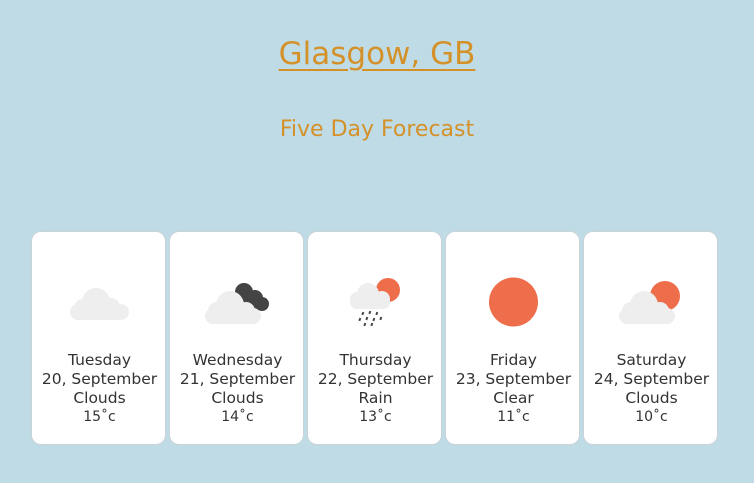  Describe the element at coordinates (651, 360) in the screenshot. I see `forecast-day: Saturday` at that location.